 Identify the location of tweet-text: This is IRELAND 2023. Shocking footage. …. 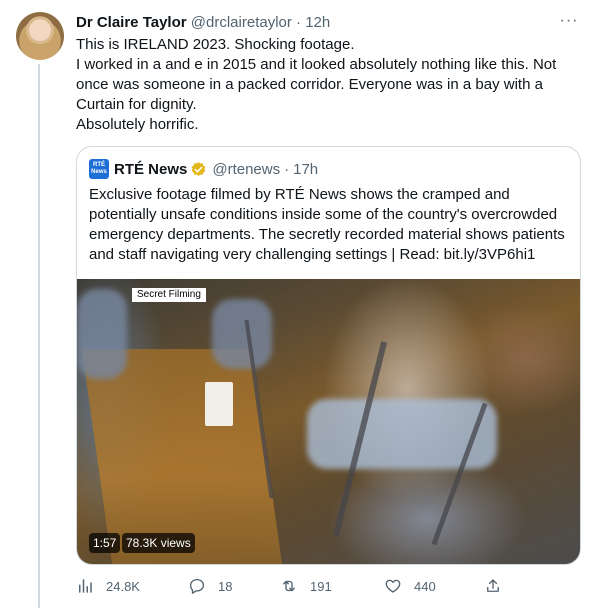
(326, 85).